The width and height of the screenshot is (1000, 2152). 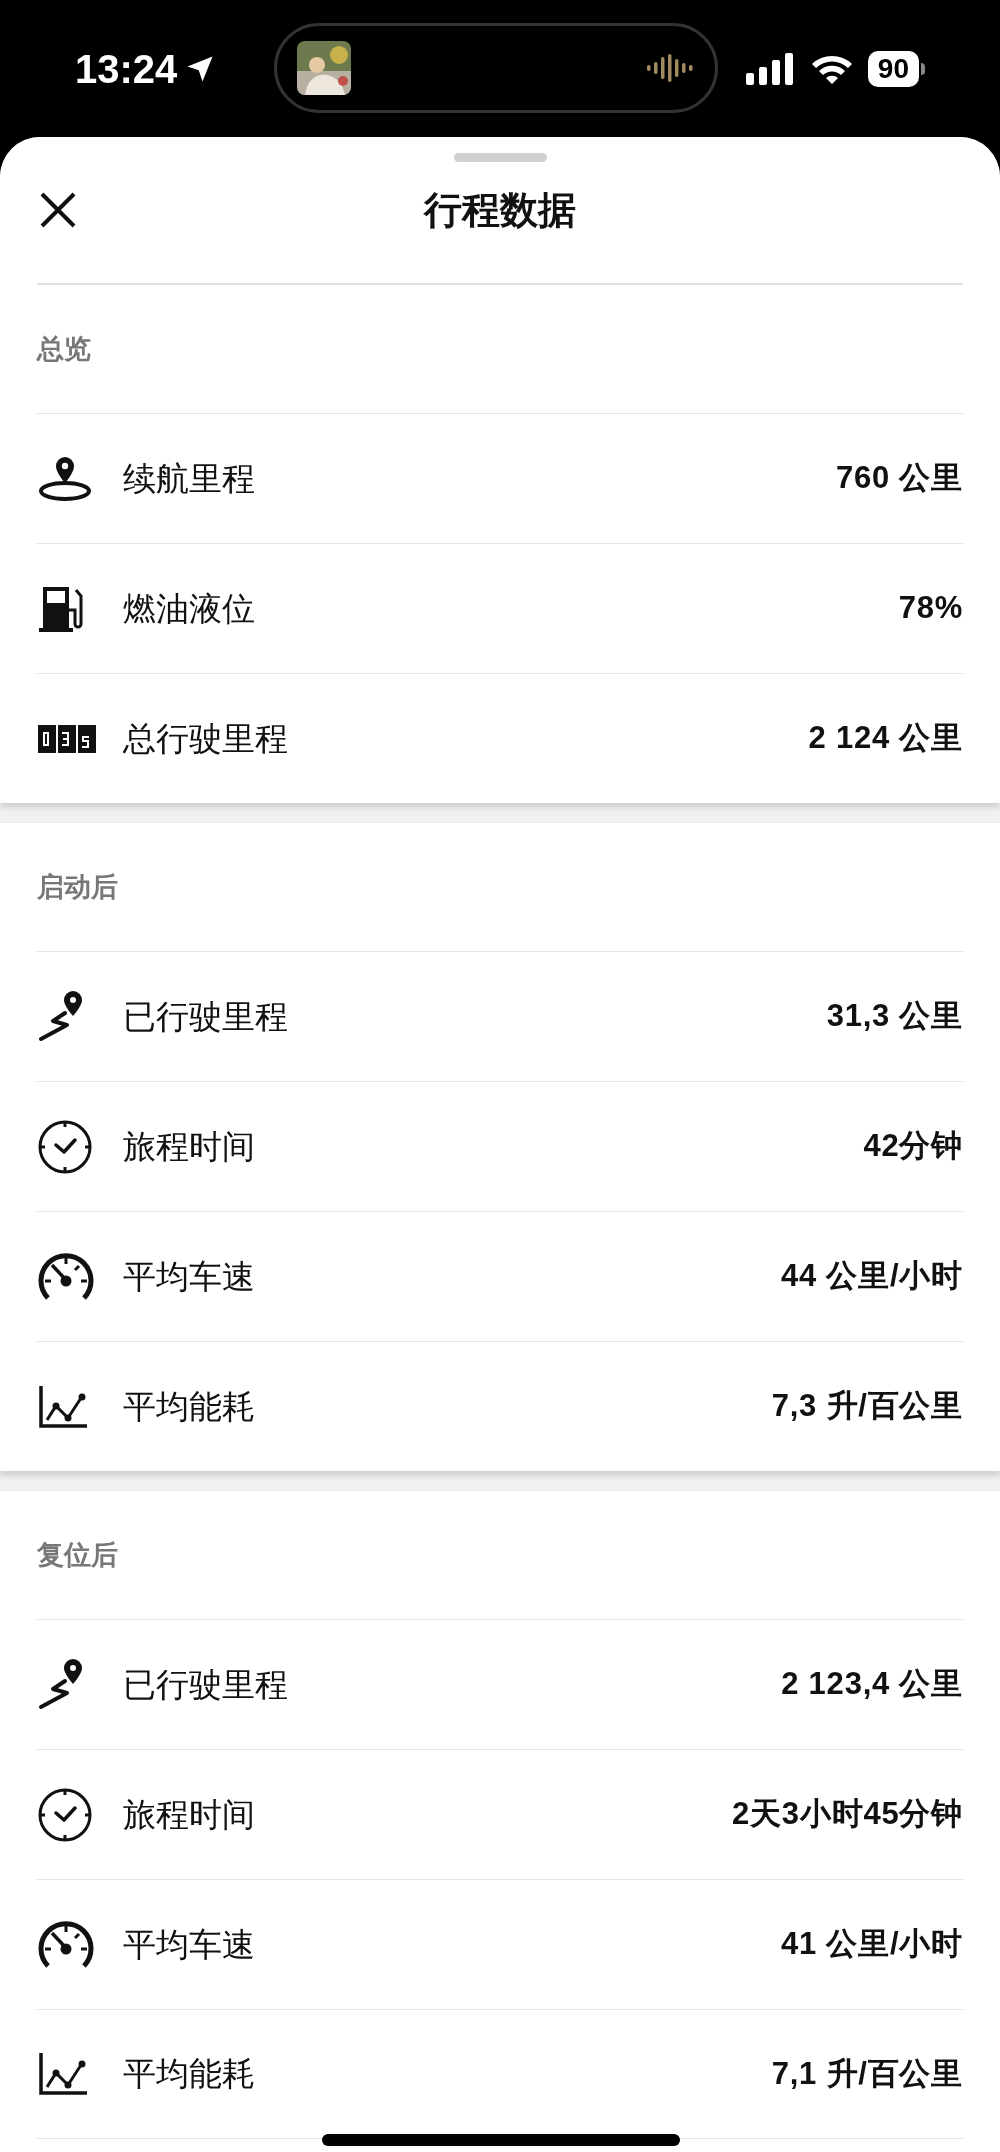 I want to click on stat-value: 31,3 公里, so click(x=894, y=1016).